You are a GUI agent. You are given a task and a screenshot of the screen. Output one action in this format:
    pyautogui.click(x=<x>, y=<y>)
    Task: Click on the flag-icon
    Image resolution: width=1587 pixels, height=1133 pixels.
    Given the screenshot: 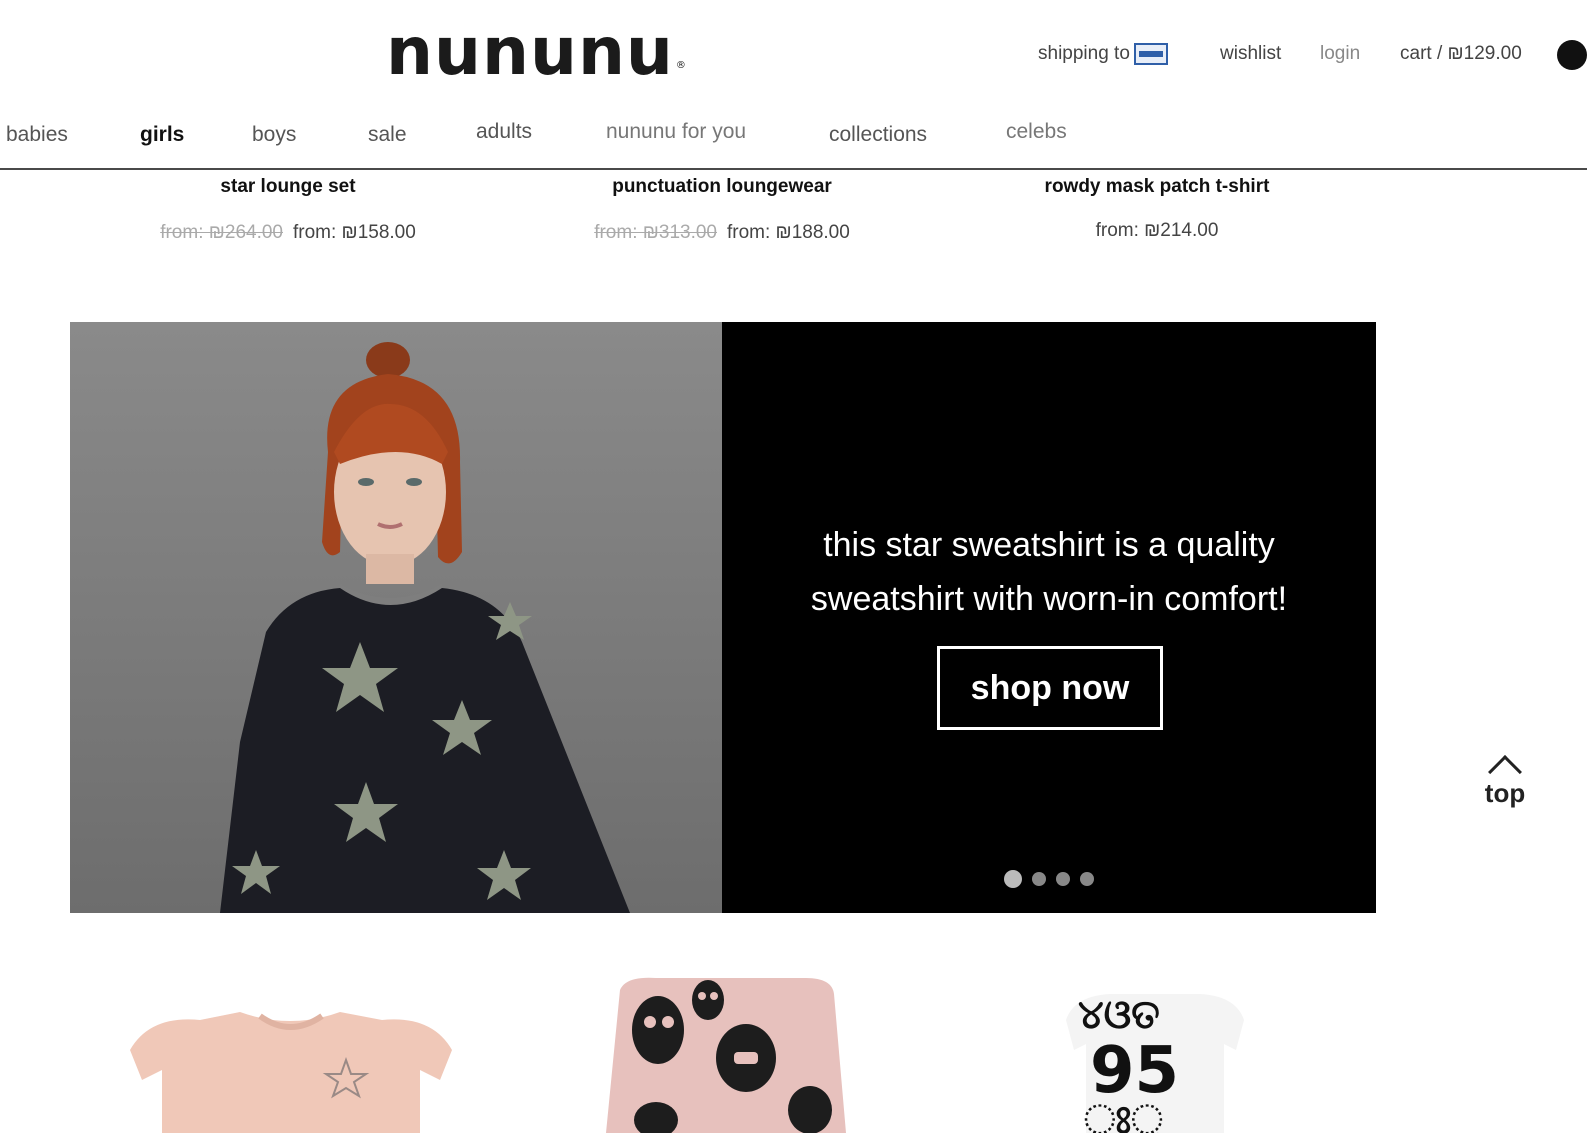 What is the action you would take?
    pyautogui.click(x=1150, y=54)
    